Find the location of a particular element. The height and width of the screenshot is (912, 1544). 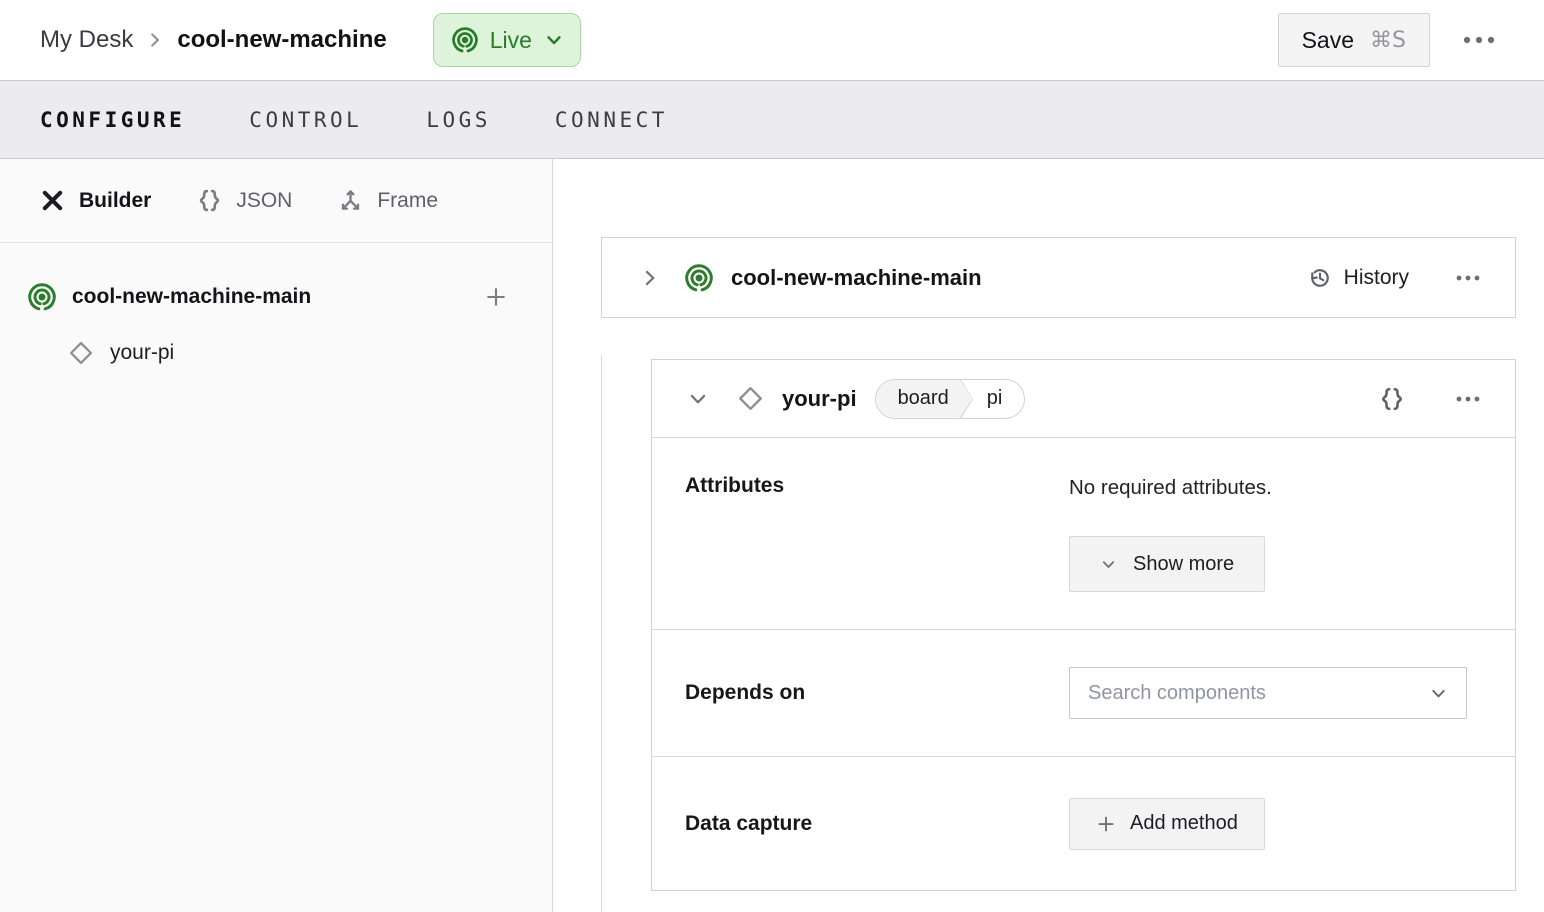

mode-json-label: JSON is located at coordinates (264, 200).